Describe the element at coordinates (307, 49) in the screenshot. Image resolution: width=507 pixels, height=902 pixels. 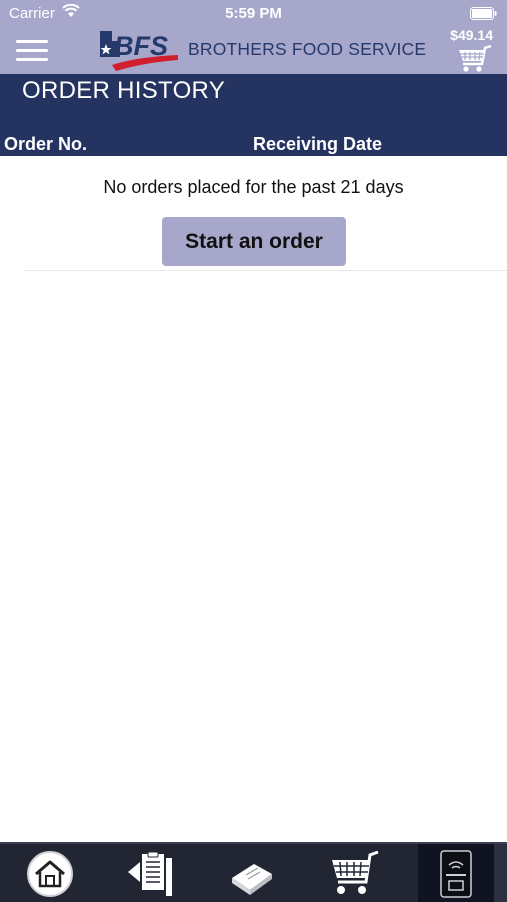
I see `brand-name: BROTHERS FOOD SERVICE` at that location.